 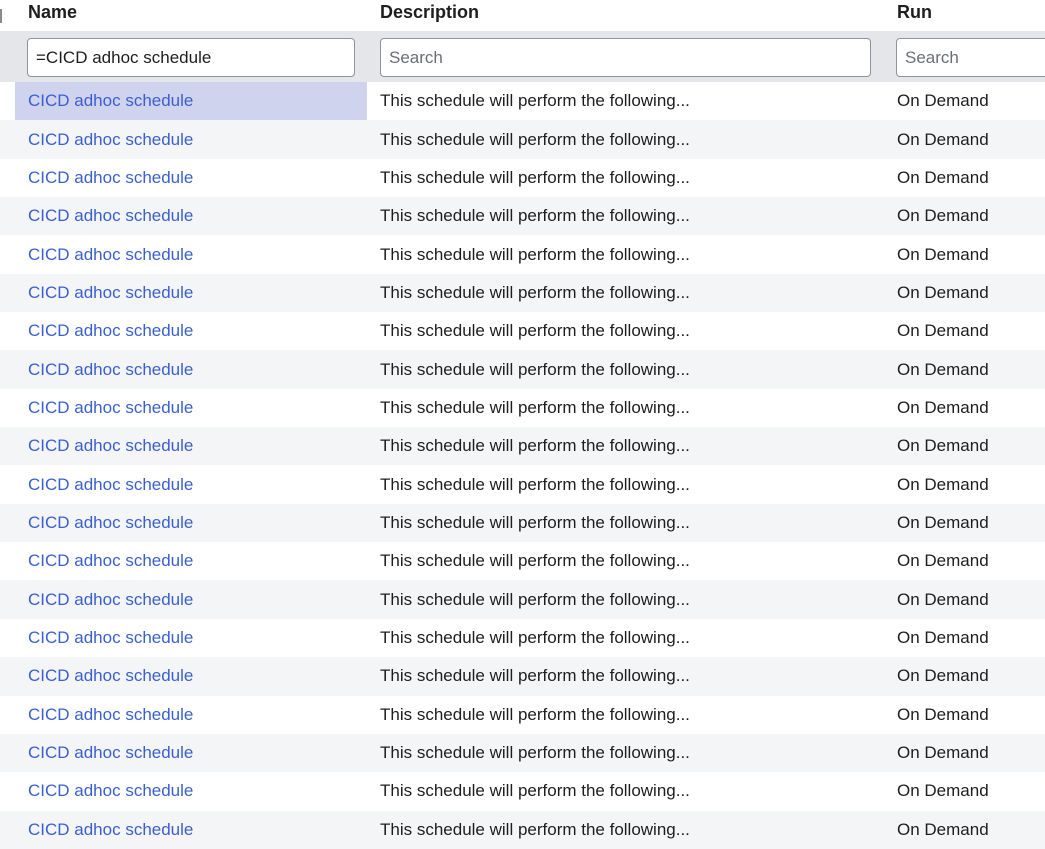 I want to click on row-selector-edge, so click(x=1, y=16).